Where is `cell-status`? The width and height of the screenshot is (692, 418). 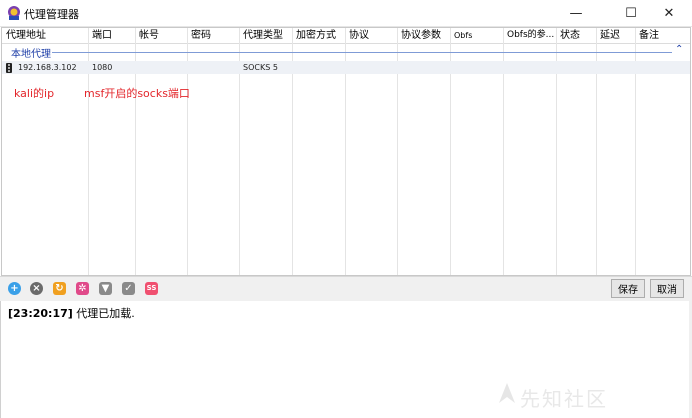
cell-status is located at coordinates (558, 67).